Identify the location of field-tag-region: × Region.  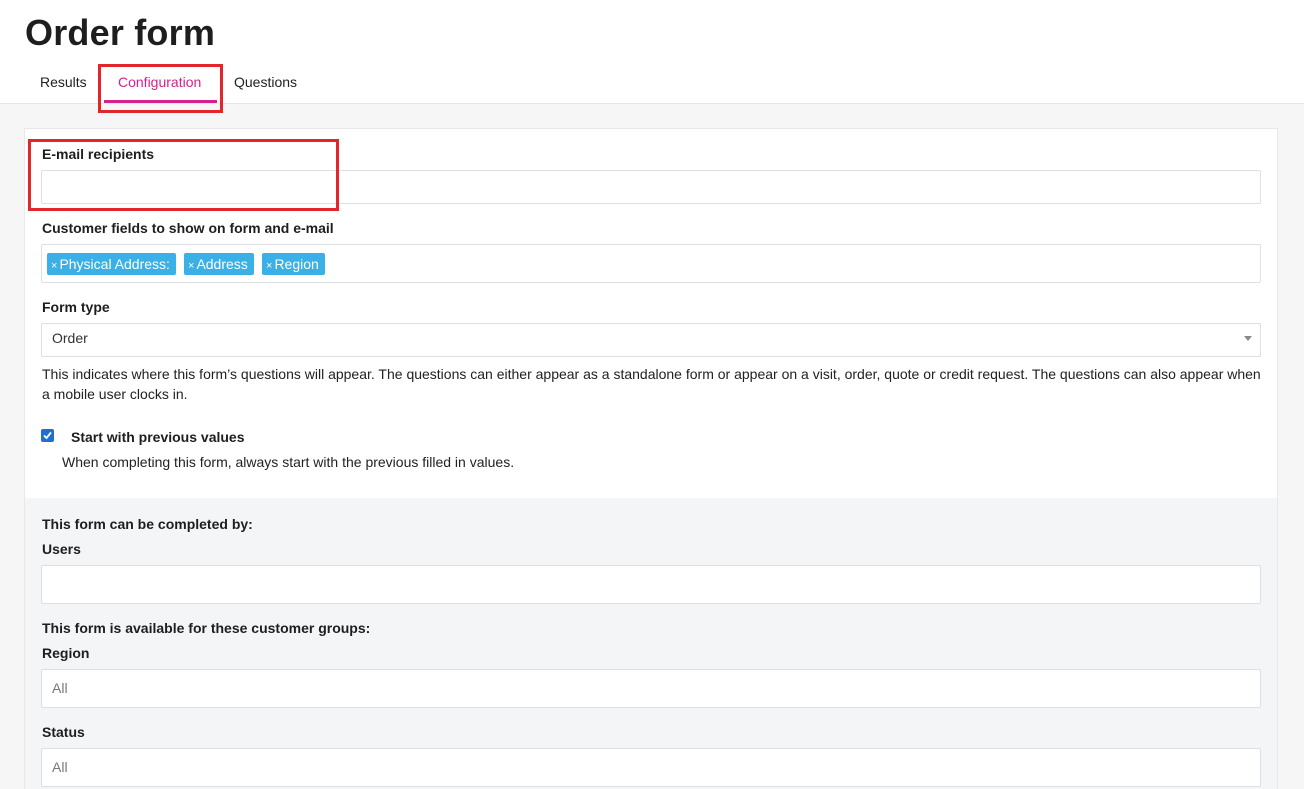
(293, 264).